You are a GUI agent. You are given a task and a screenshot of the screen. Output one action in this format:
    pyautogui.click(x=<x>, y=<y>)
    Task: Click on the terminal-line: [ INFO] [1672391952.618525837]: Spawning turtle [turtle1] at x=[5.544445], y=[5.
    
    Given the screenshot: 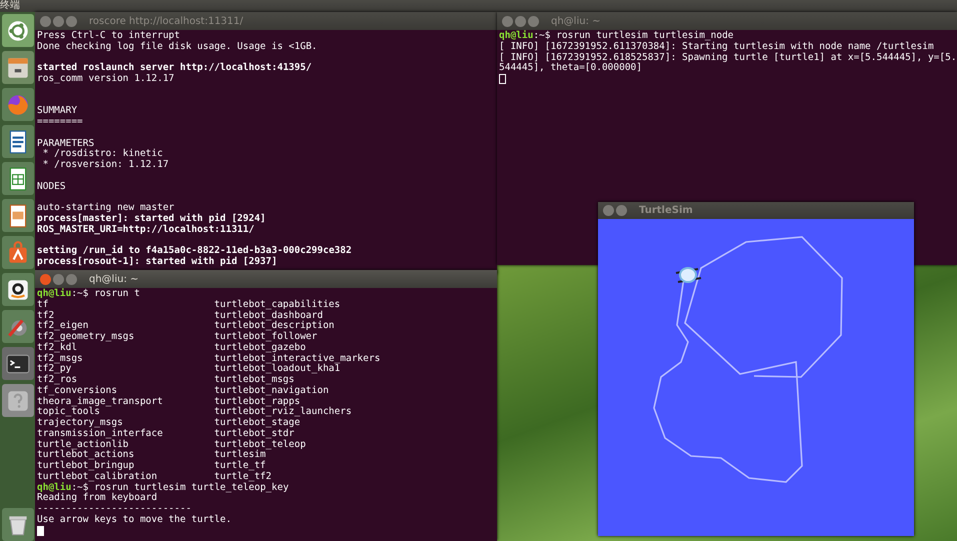 What is the action you would take?
    pyautogui.click(x=728, y=57)
    